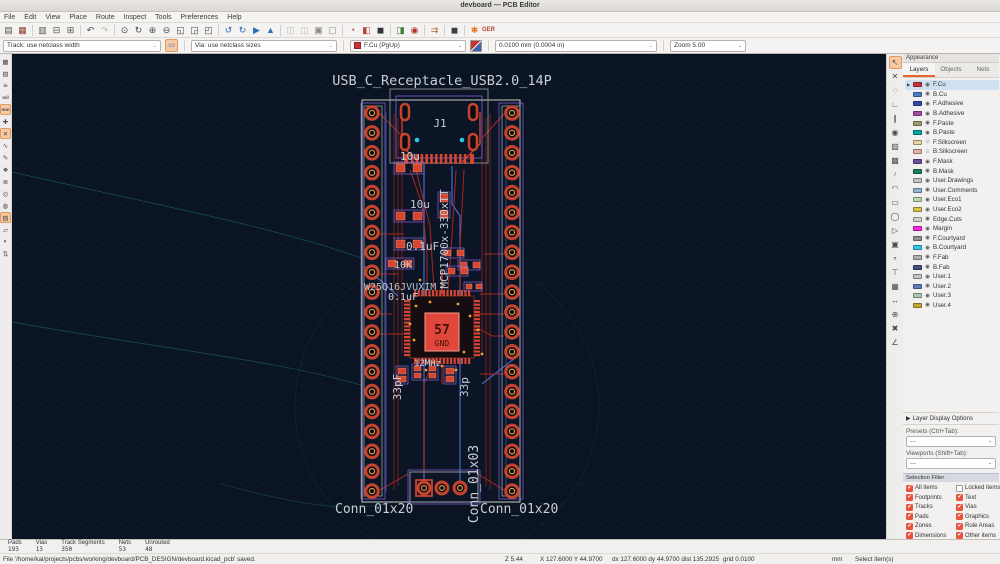 The image size is (1000, 564). Describe the element at coordinates (895, 76) in the screenshot. I see `no-tool-icon: ✕` at that location.